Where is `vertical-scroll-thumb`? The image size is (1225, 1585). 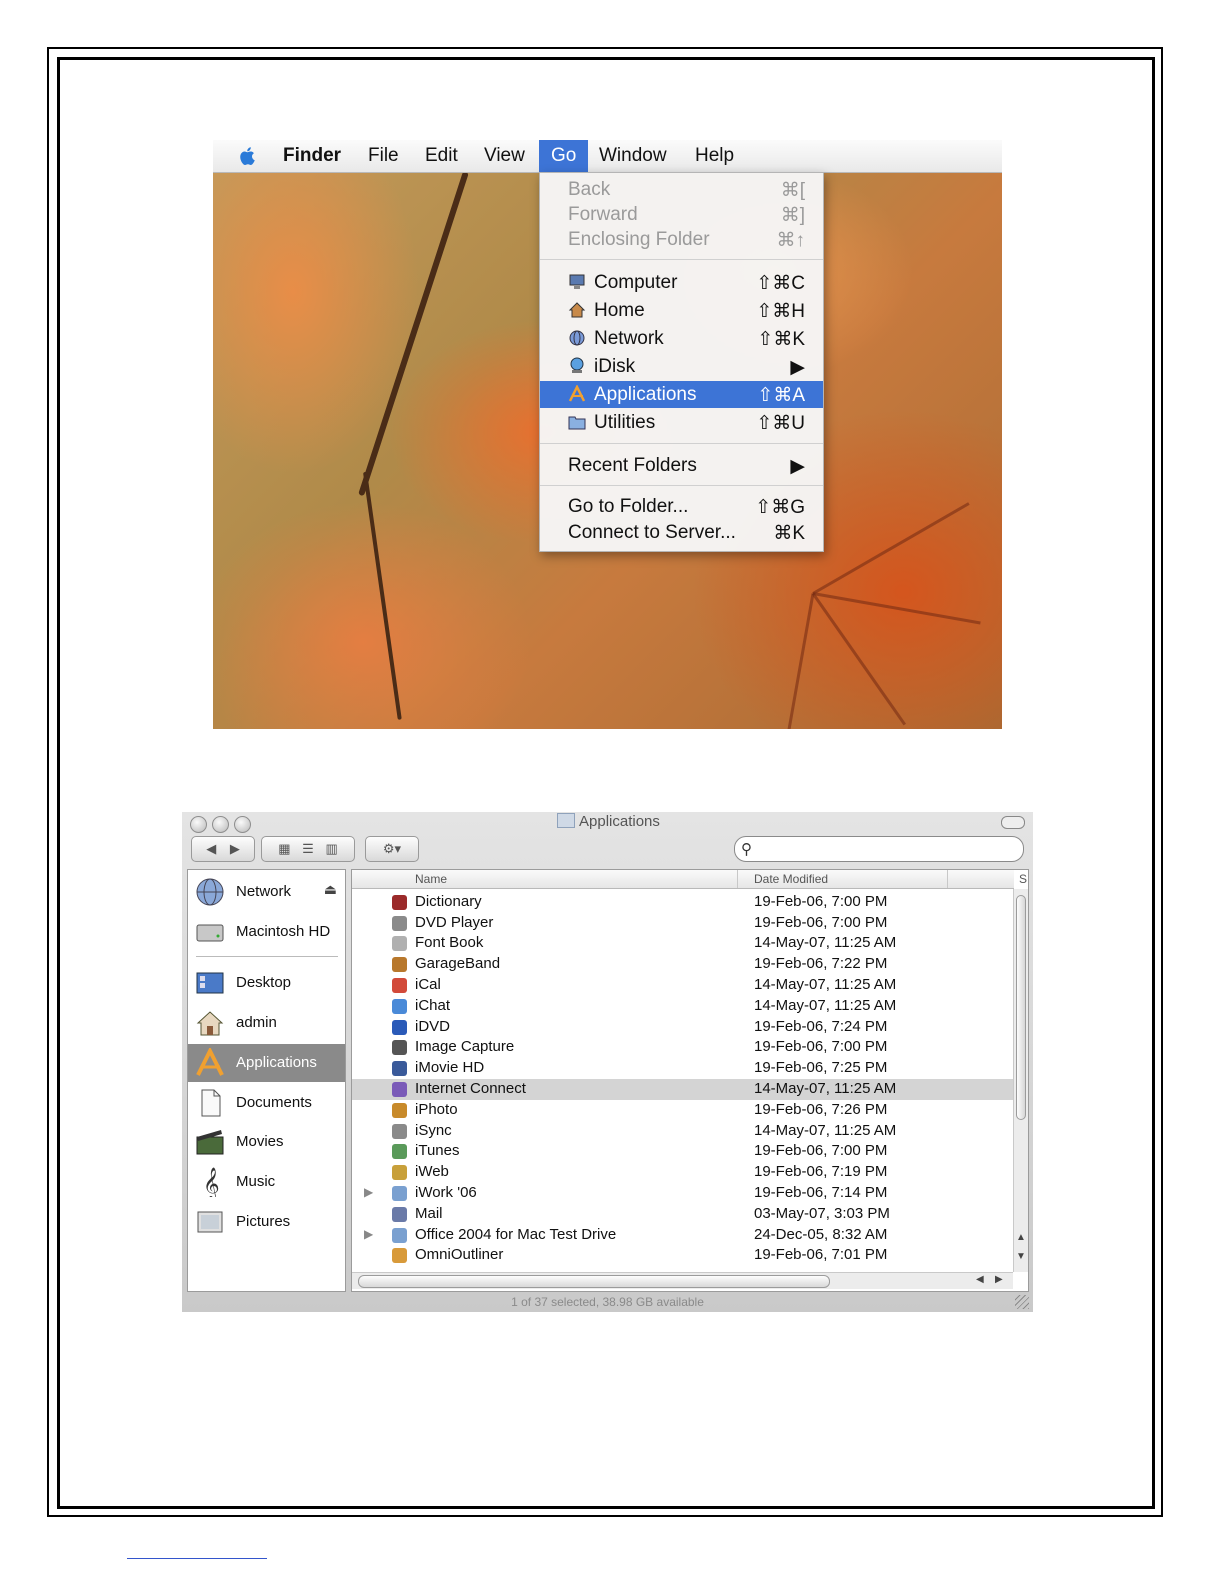
vertical-scroll-thumb is located at coordinates (1021, 1007).